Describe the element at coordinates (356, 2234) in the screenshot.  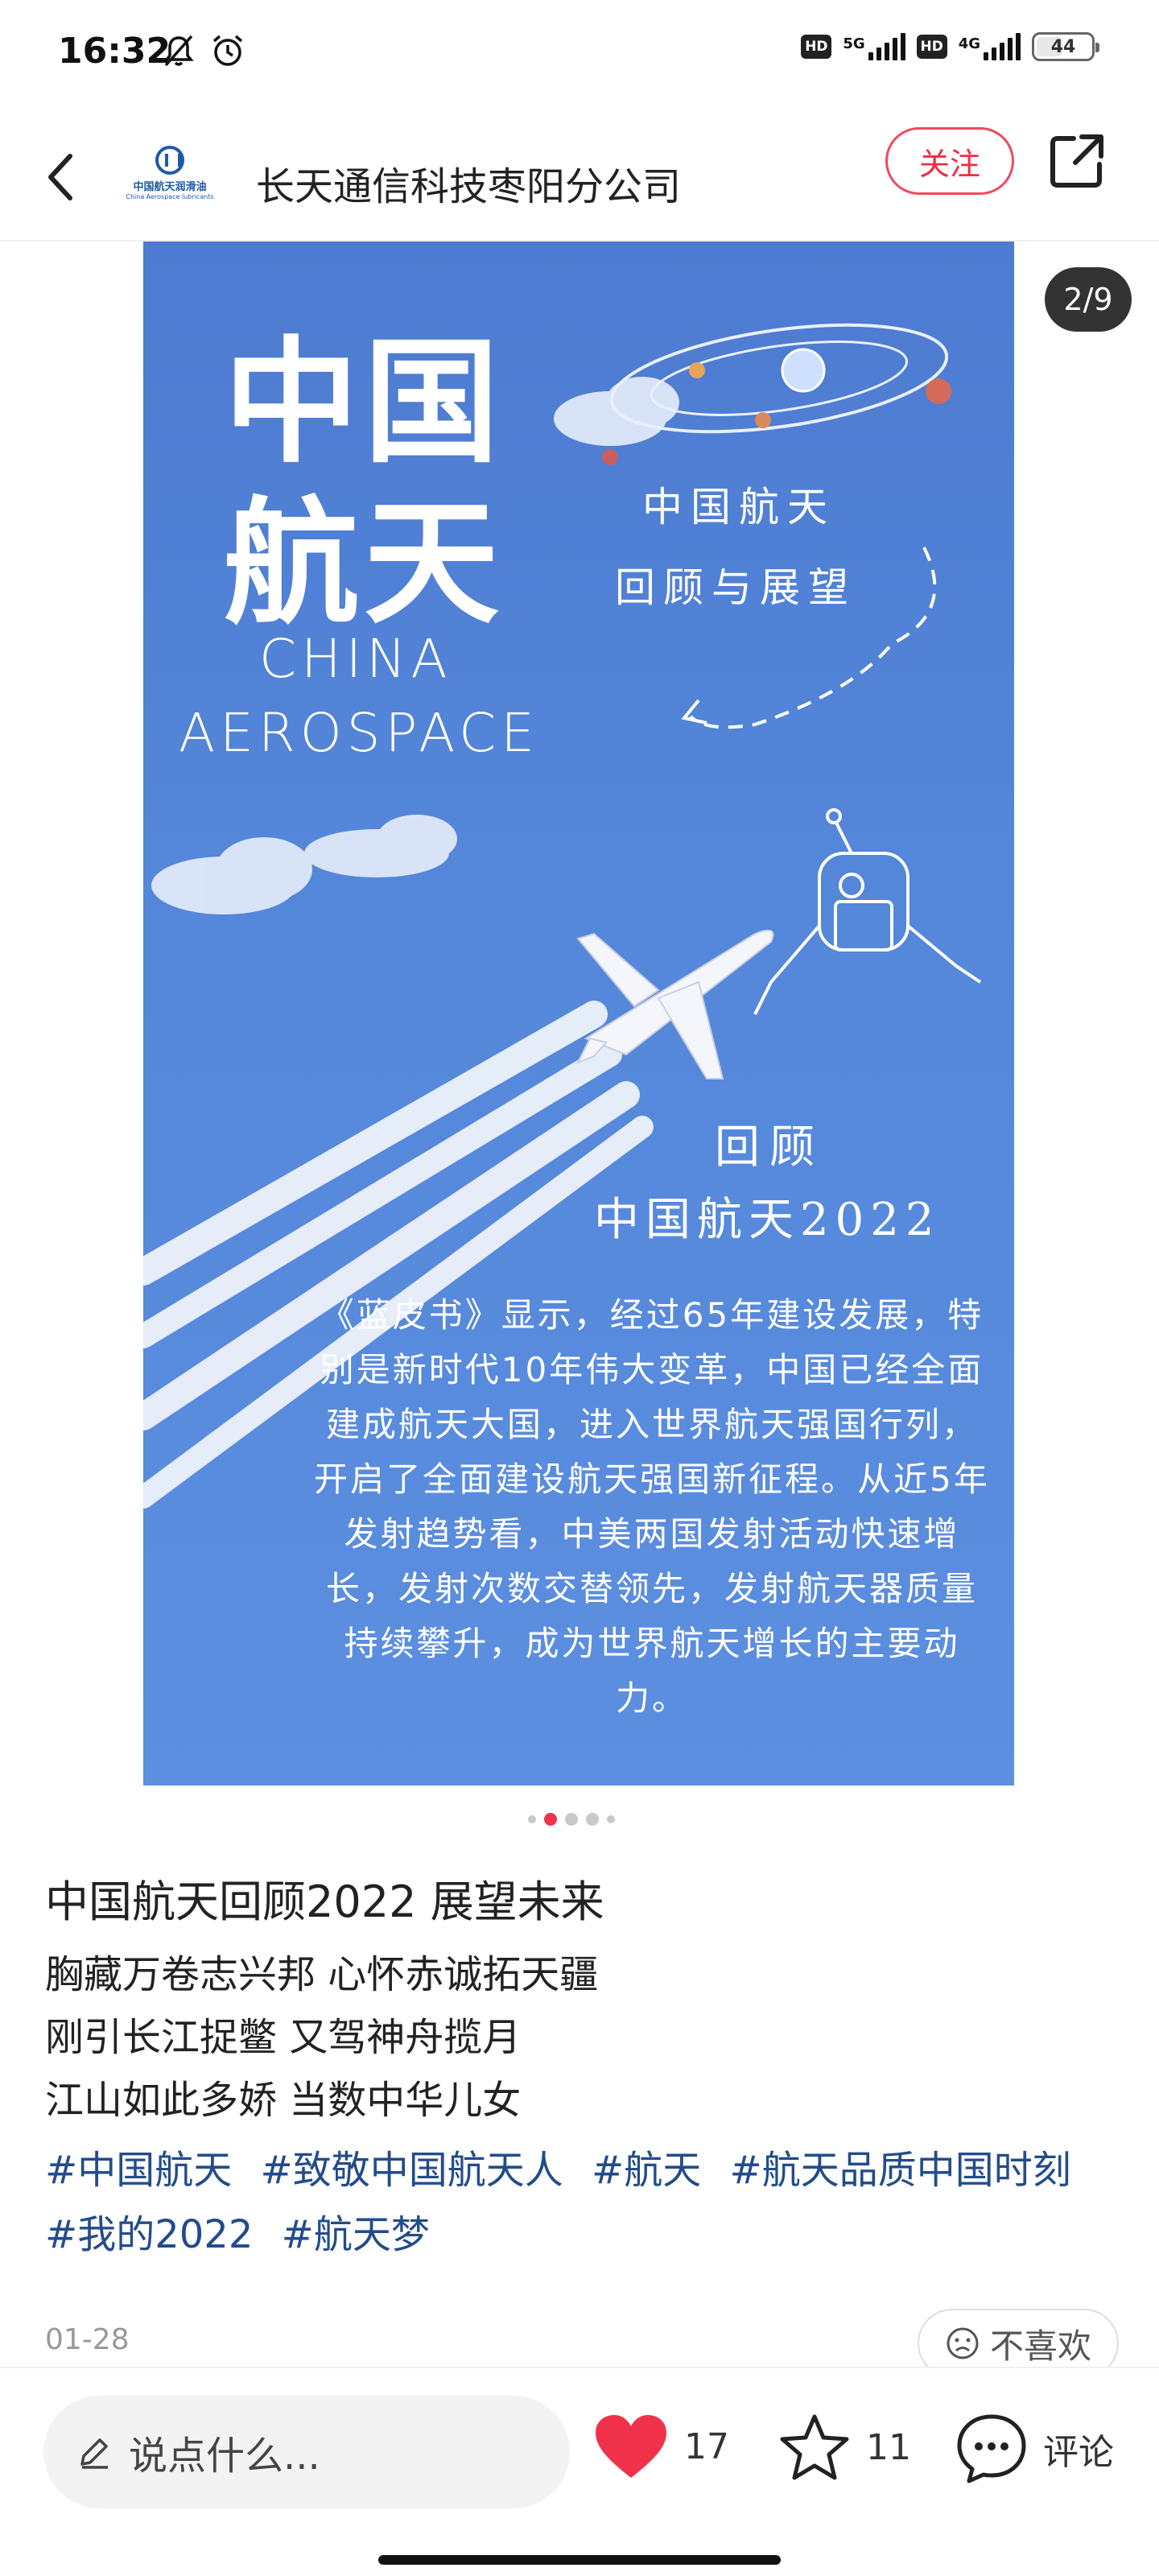
I see `hashtag-link: #航天梦` at that location.